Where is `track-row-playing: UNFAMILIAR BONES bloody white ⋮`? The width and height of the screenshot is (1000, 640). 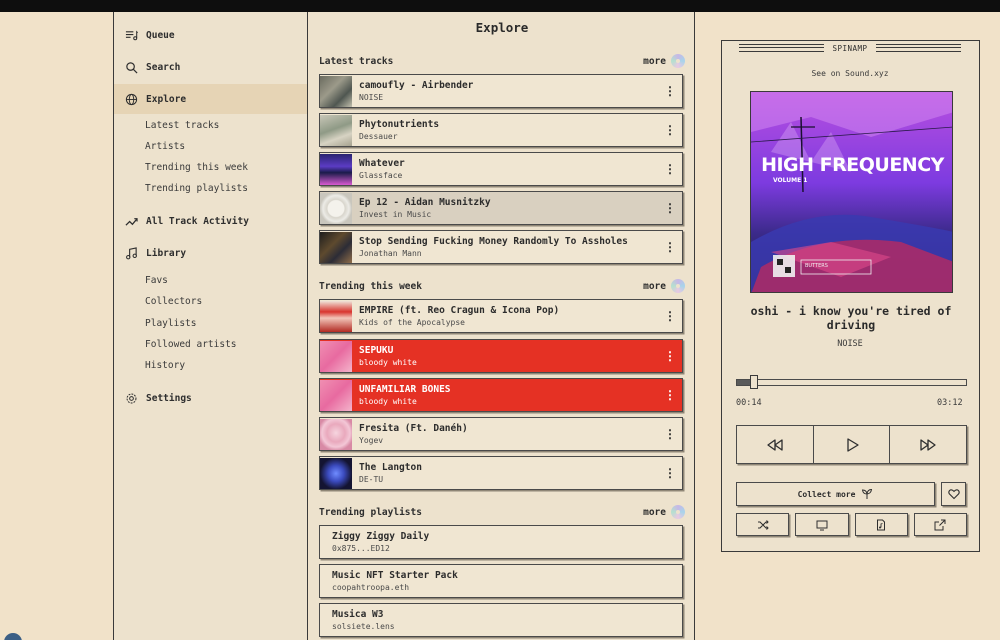
track-row-playing: UNFAMILIAR BONES bloody white ⋮ is located at coordinates (501, 395).